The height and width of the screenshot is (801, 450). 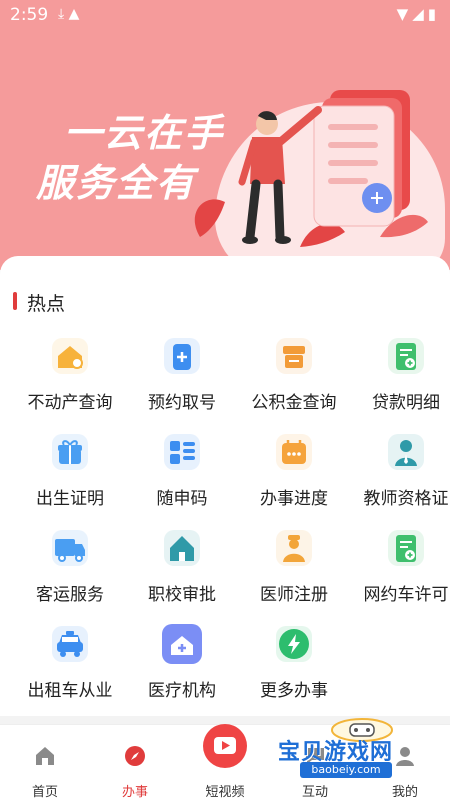 I want to click on status-time: 2:59, so click(x=29, y=15).